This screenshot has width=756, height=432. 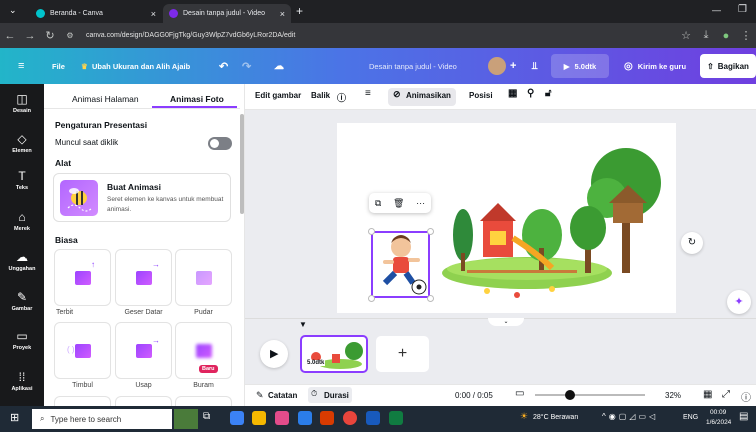 What do you see at coordinates (143, 277) in the screenshot?
I see `anim-tile-pan: →` at bounding box center [143, 277].